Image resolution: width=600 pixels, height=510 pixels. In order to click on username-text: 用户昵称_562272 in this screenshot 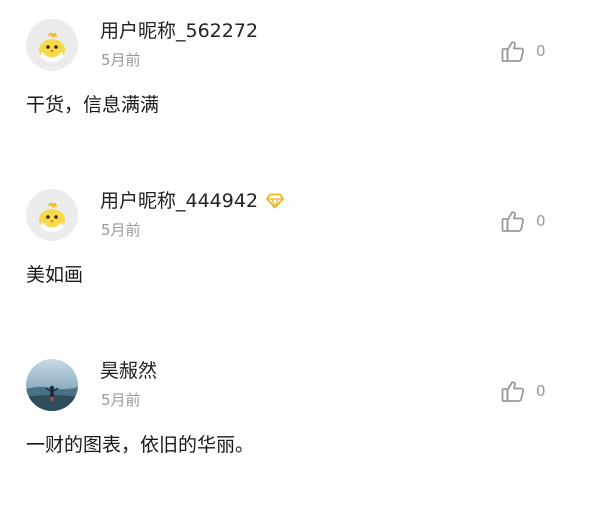, I will do `click(179, 31)`.